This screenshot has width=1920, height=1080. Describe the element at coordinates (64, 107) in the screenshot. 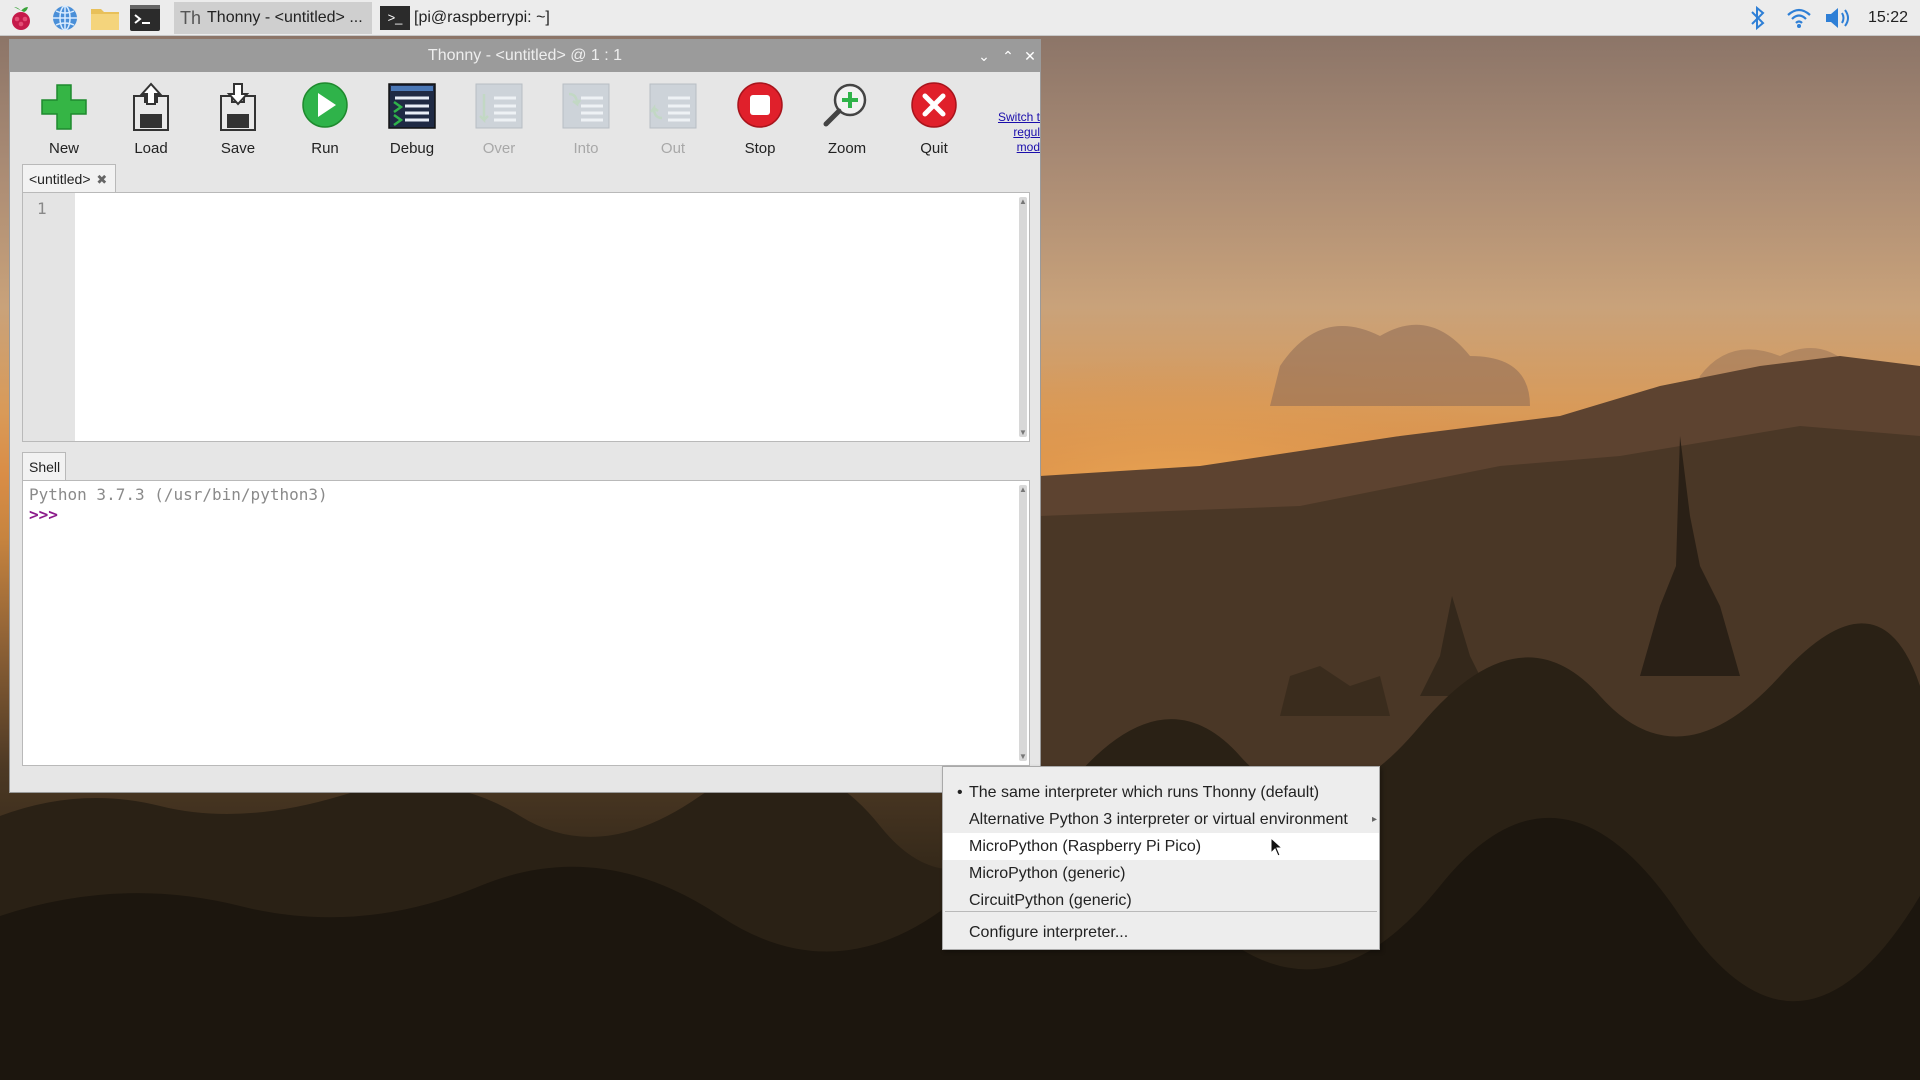

I see `new-file-icon` at that location.